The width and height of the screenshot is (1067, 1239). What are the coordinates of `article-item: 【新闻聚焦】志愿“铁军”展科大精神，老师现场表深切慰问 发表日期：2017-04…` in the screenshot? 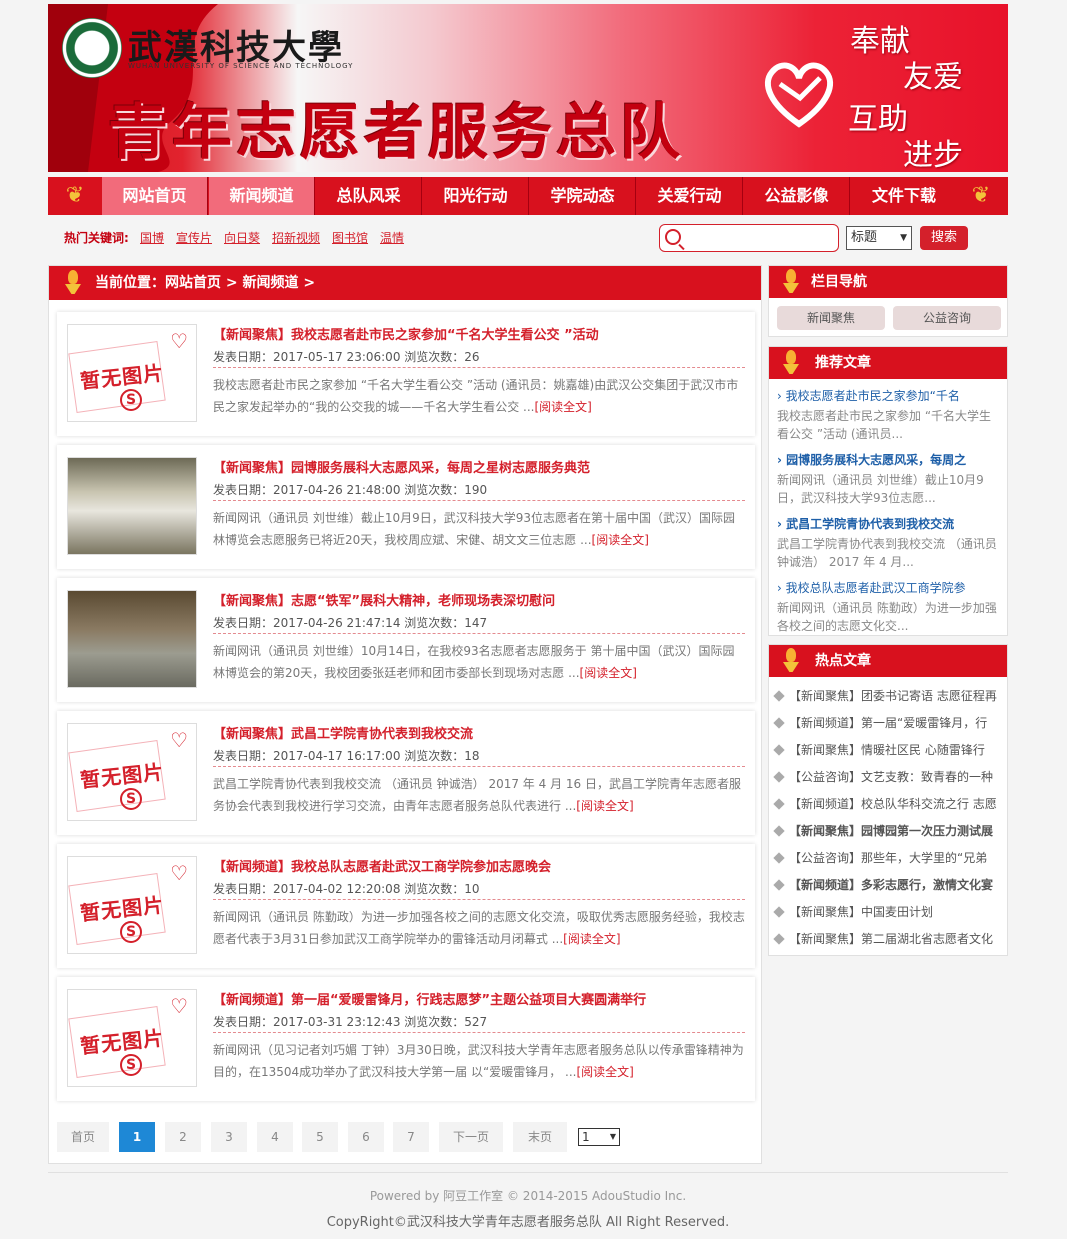 It's located at (406, 640).